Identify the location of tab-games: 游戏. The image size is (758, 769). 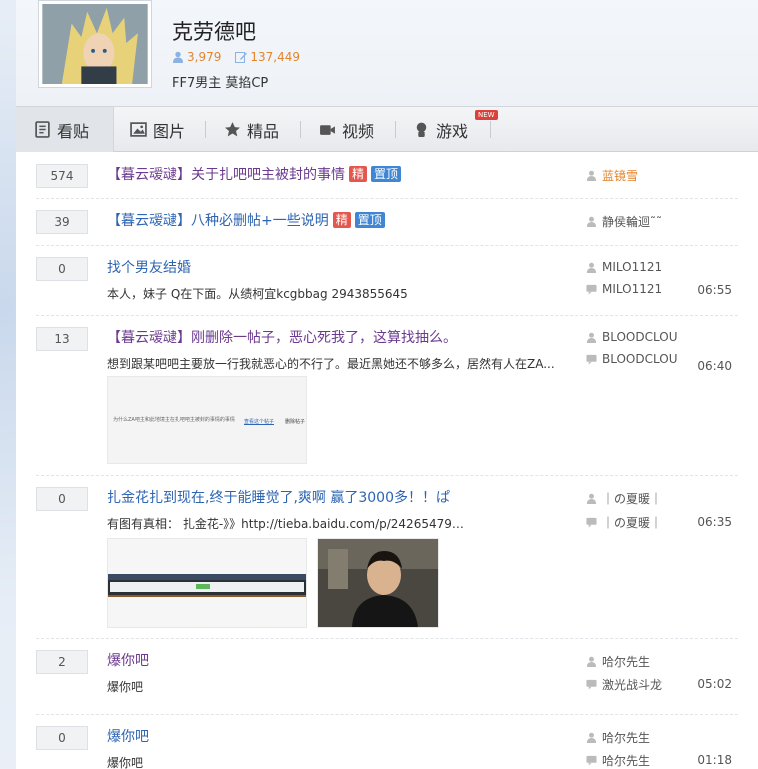
(440, 129).